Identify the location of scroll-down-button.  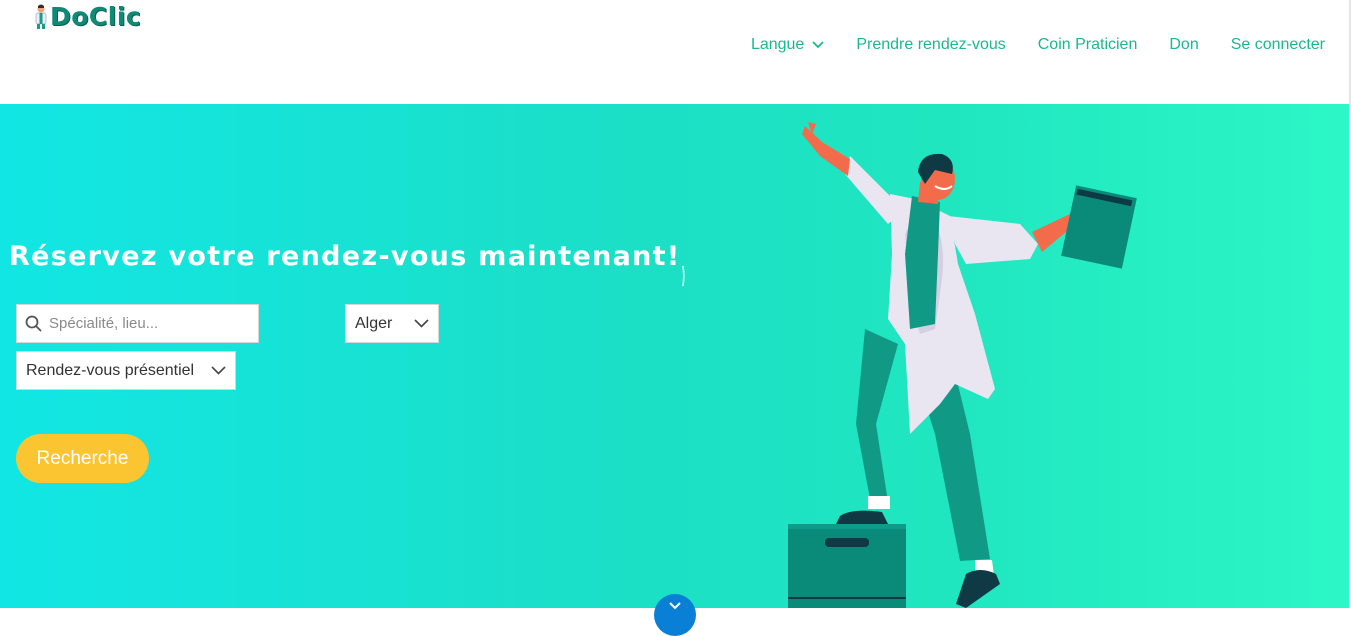
(675, 615).